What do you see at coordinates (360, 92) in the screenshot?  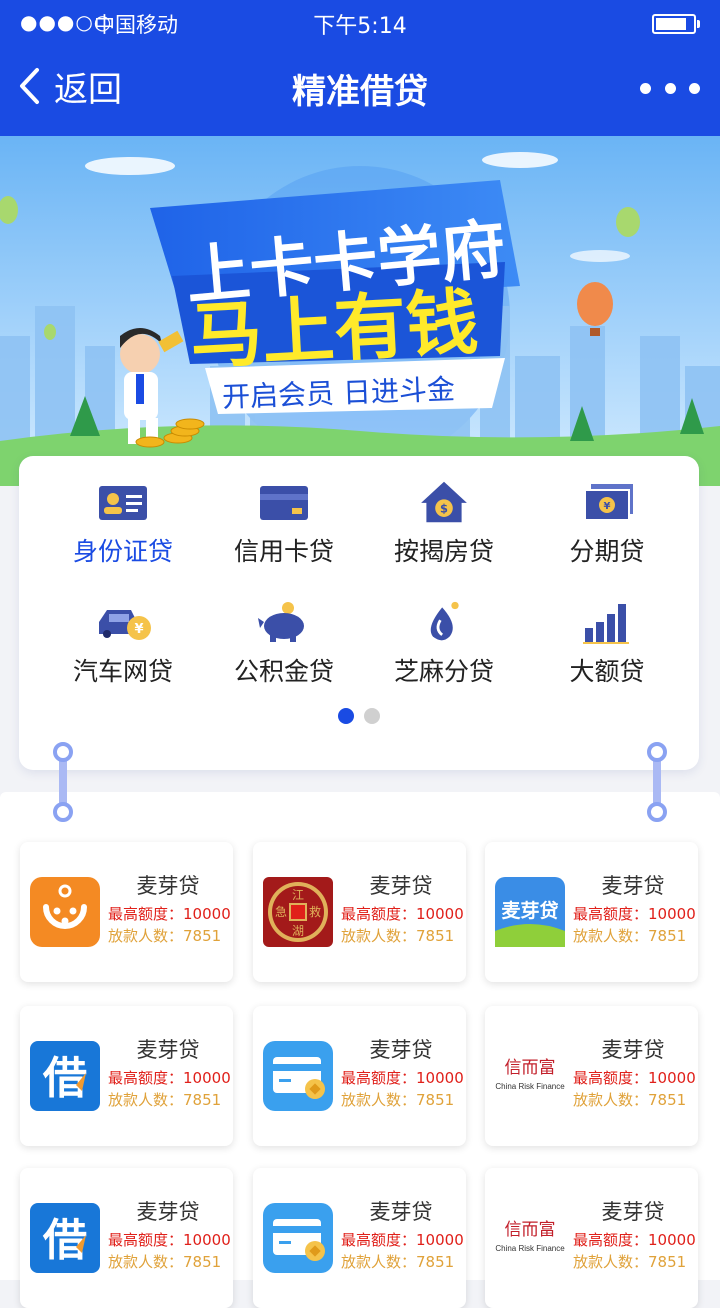 I see `page-title: 精准借贷` at bounding box center [360, 92].